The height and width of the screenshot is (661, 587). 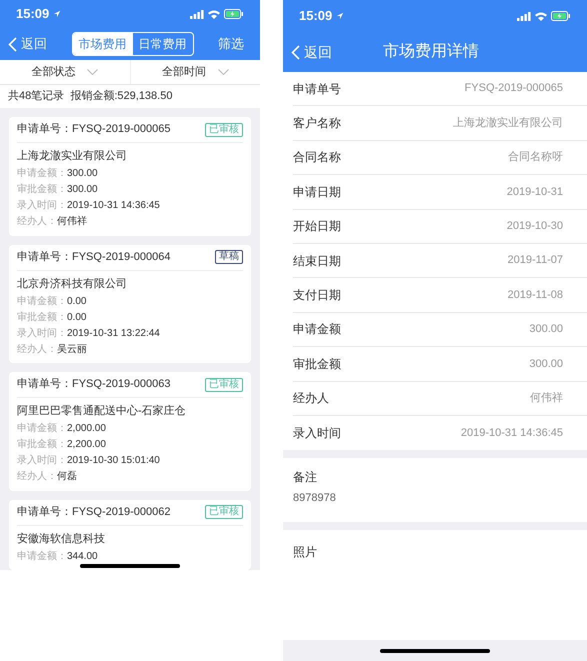 What do you see at coordinates (535, 260) in the screenshot?
I see `detail-value: 2019-11-07` at bounding box center [535, 260].